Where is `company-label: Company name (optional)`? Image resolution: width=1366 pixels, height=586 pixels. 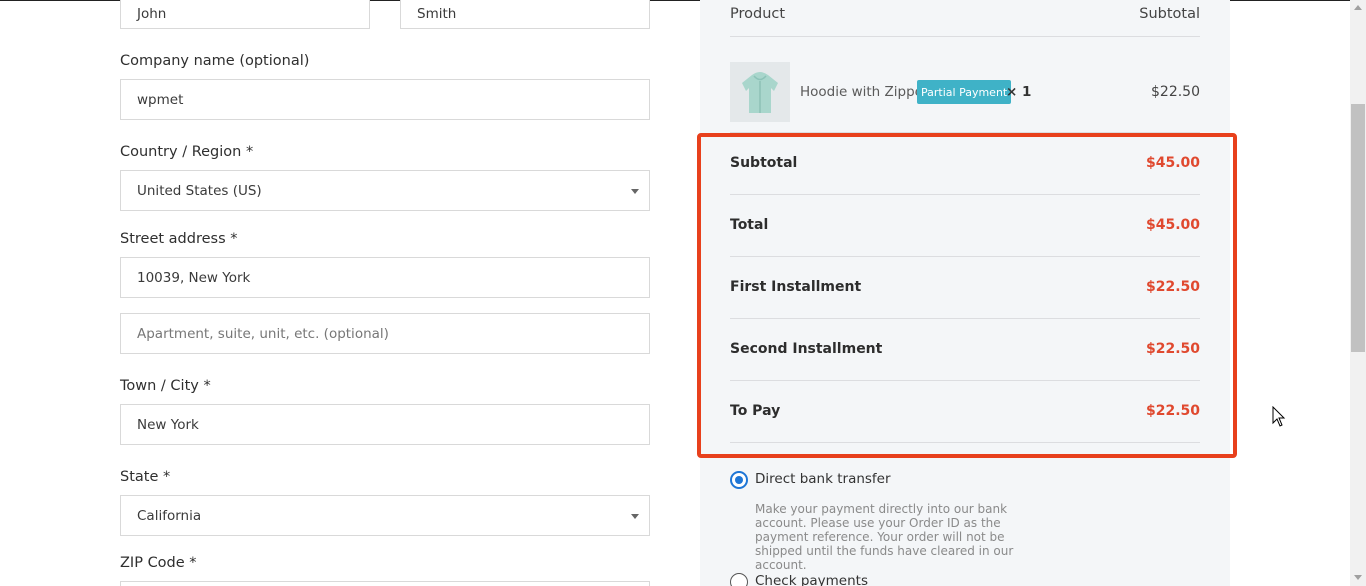 company-label: Company name (optional) is located at coordinates (215, 61).